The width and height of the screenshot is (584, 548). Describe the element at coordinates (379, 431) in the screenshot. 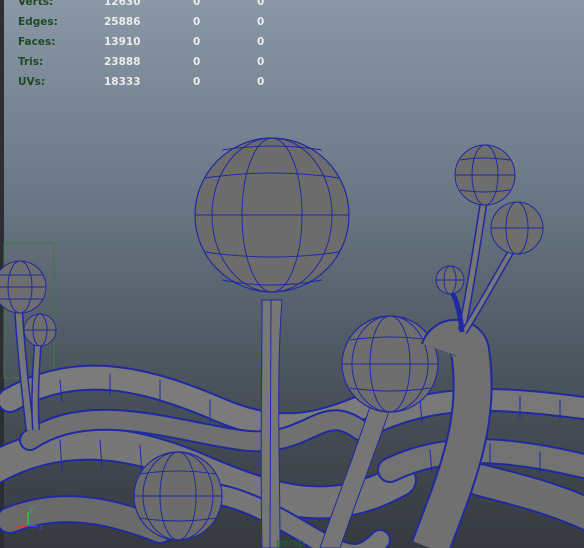

I see `front-mushroom` at that location.